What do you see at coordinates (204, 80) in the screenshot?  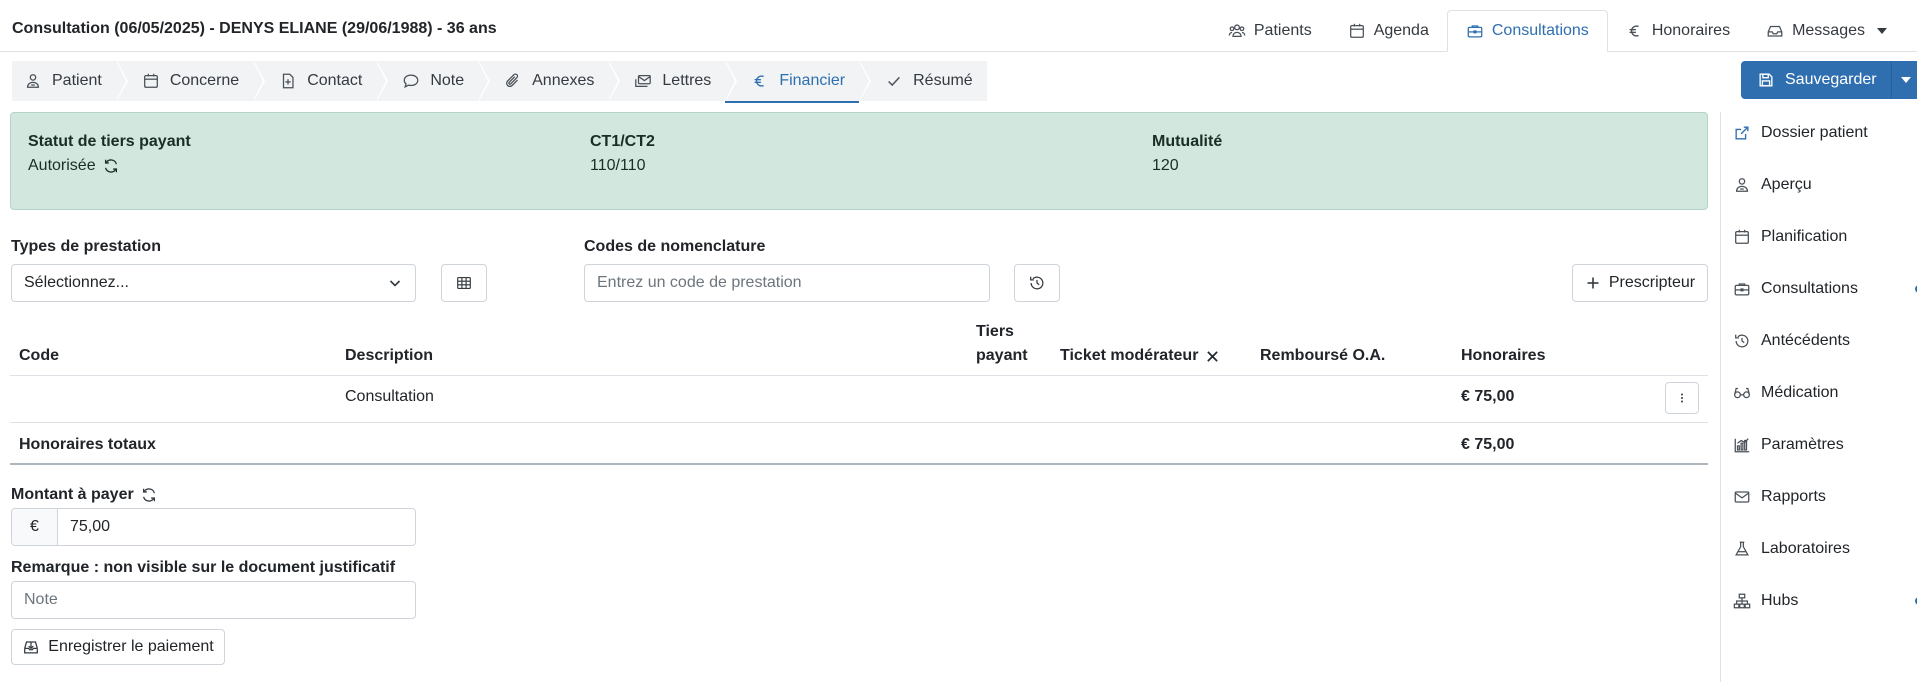 I see `step-label: Concerne` at bounding box center [204, 80].